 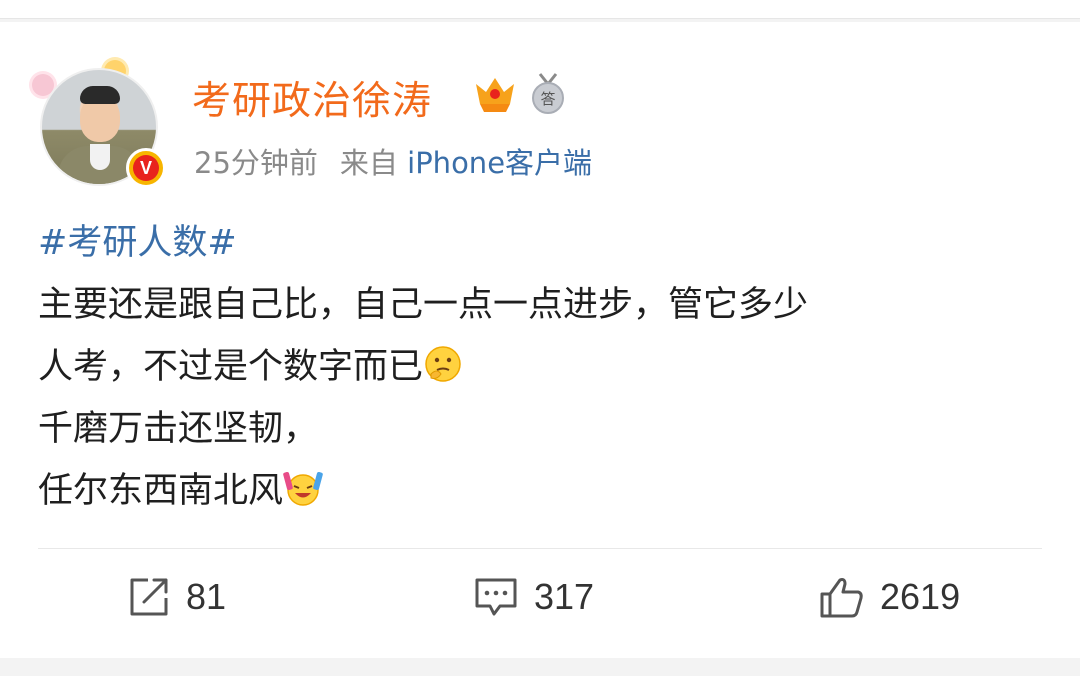 I want to click on like-button: 2619, so click(x=889, y=597).